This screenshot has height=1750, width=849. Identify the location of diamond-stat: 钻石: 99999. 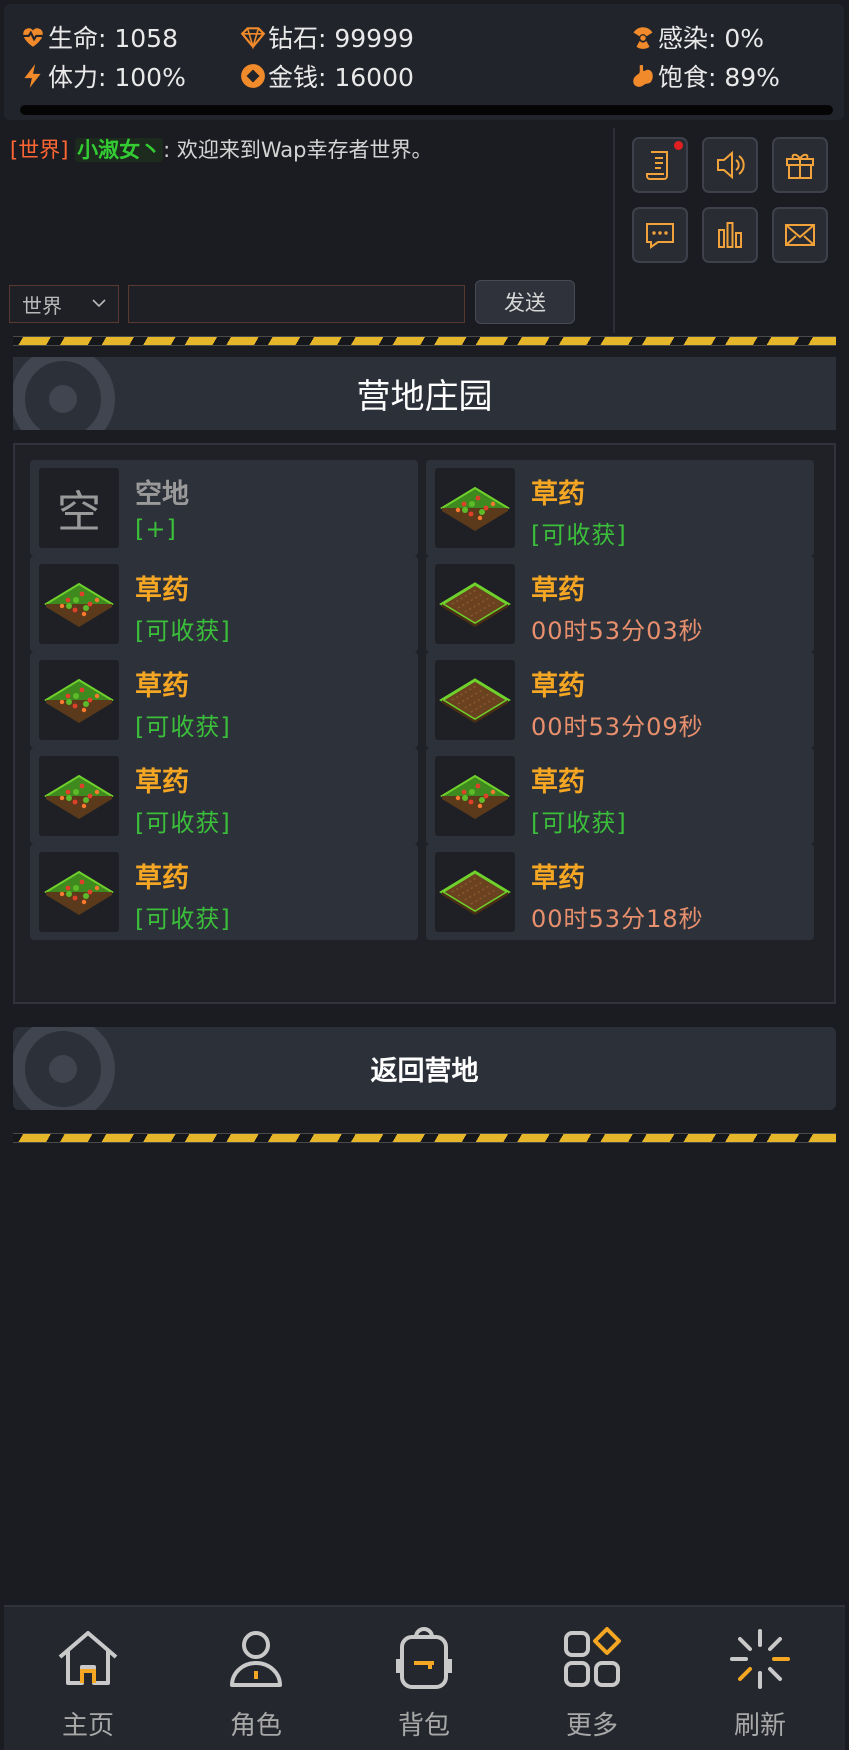
(327, 37).